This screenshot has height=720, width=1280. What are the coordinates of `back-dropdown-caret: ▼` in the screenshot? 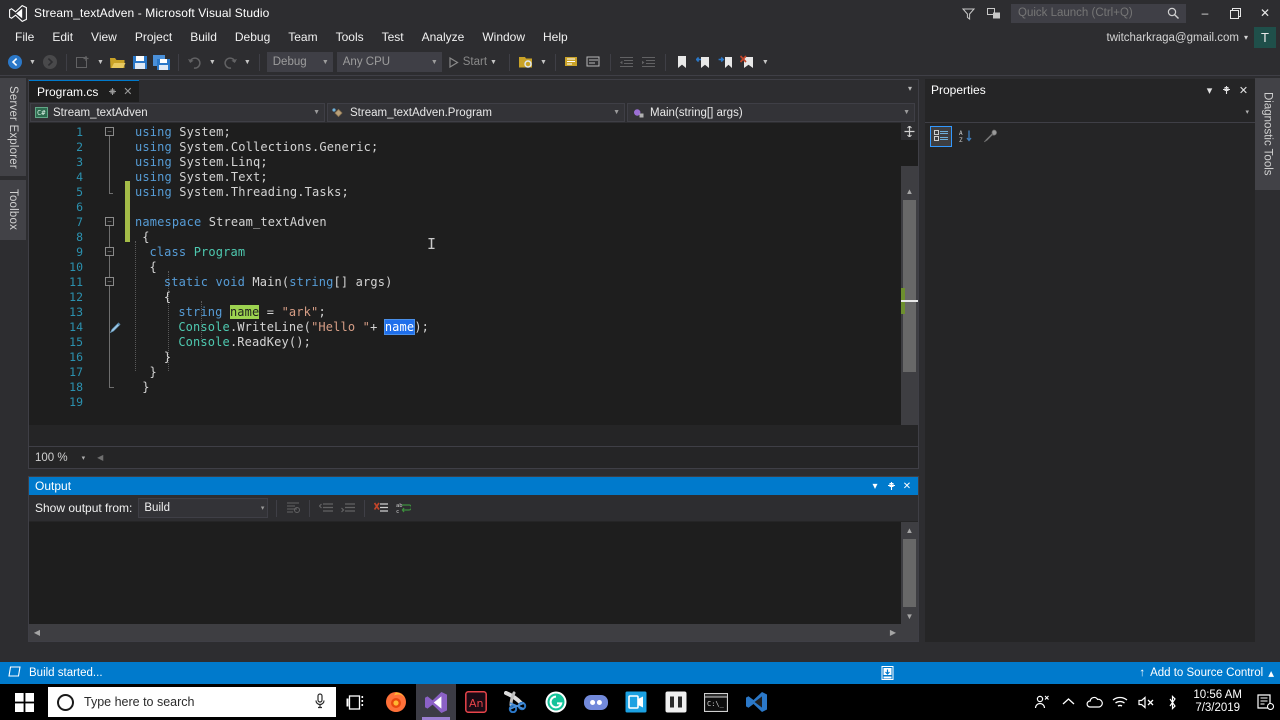 It's located at (32, 62).